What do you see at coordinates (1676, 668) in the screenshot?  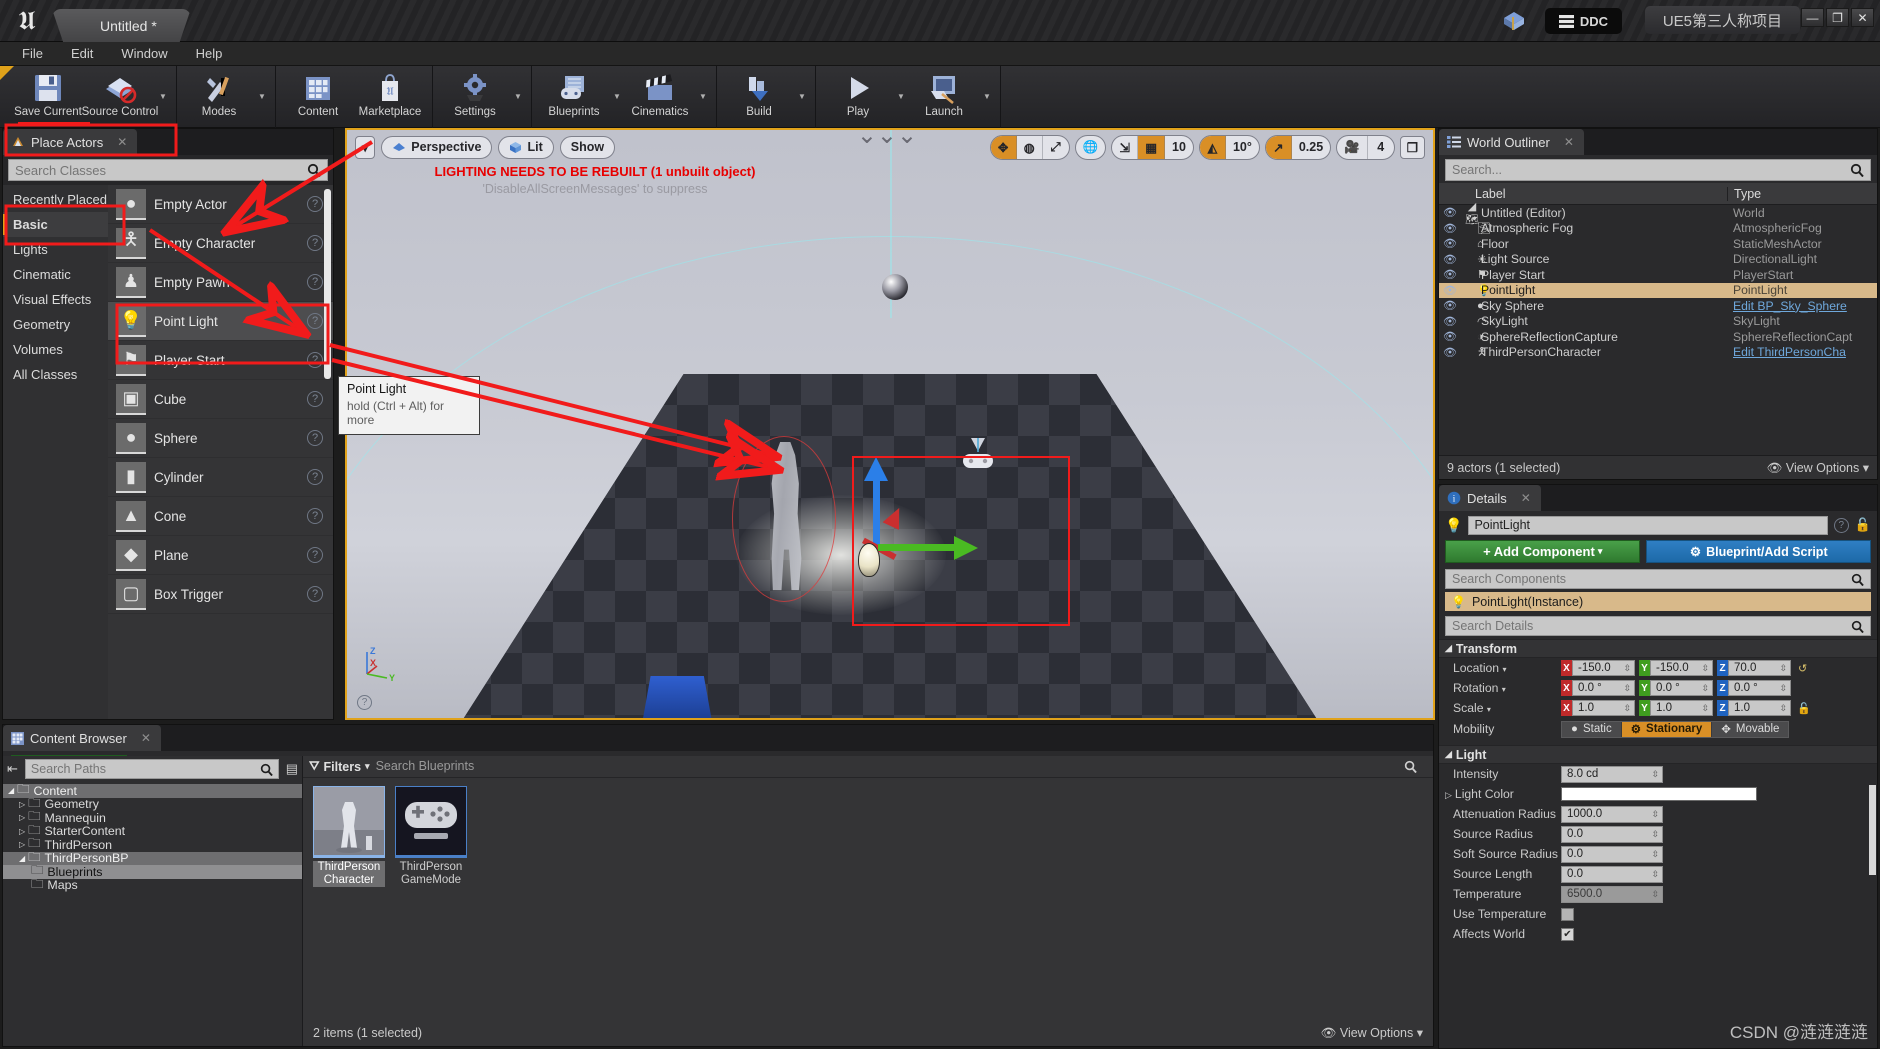 I see `location-y-field: Y -150.0 ⇳` at bounding box center [1676, 668].